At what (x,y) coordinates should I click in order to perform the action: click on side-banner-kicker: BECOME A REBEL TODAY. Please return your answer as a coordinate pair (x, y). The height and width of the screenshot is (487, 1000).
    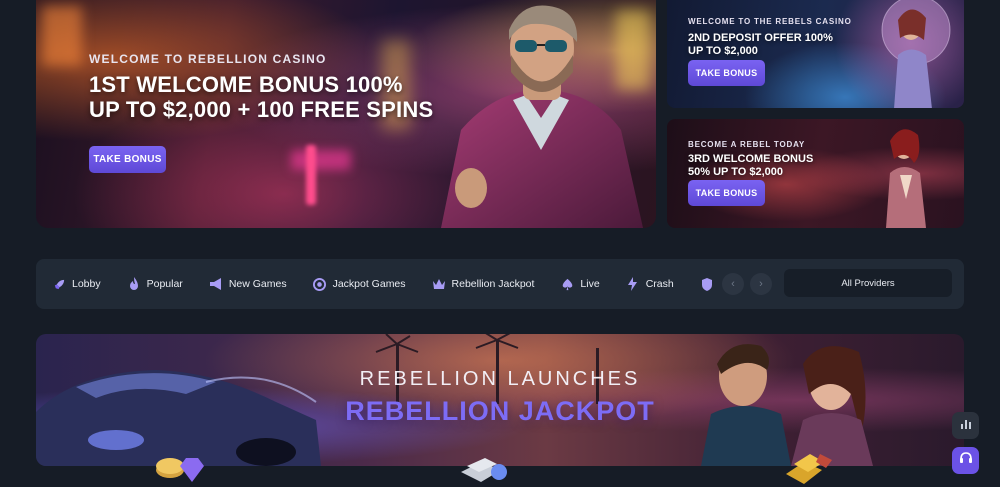
    Looking at the image, I should click on (747, 144).